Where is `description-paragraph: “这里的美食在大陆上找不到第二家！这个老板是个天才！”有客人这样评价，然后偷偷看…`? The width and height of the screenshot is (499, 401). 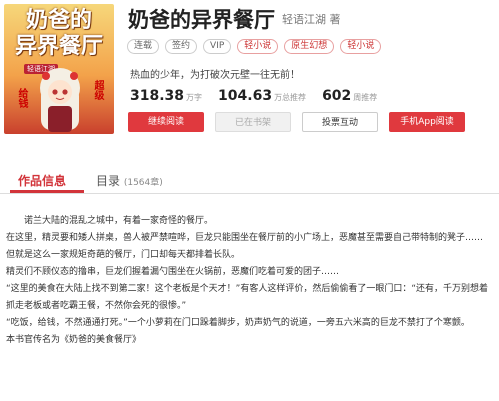
description-paragraph: “这里的美食在大陆上找不到第二家！这个老板是个天才！”有客人这样评价，然后偷偷看… is located at coordinates (247, 297).